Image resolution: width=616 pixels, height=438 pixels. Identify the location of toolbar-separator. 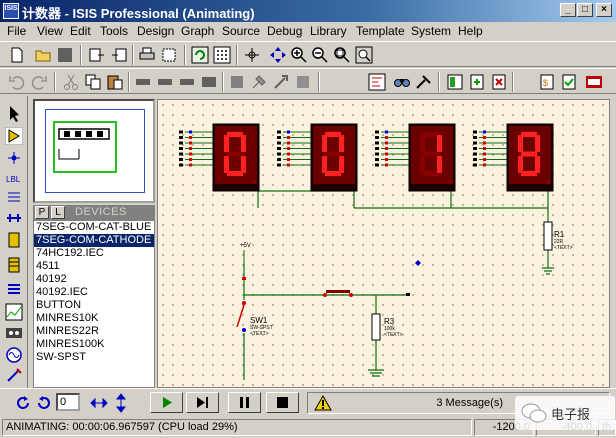
(319, 82).